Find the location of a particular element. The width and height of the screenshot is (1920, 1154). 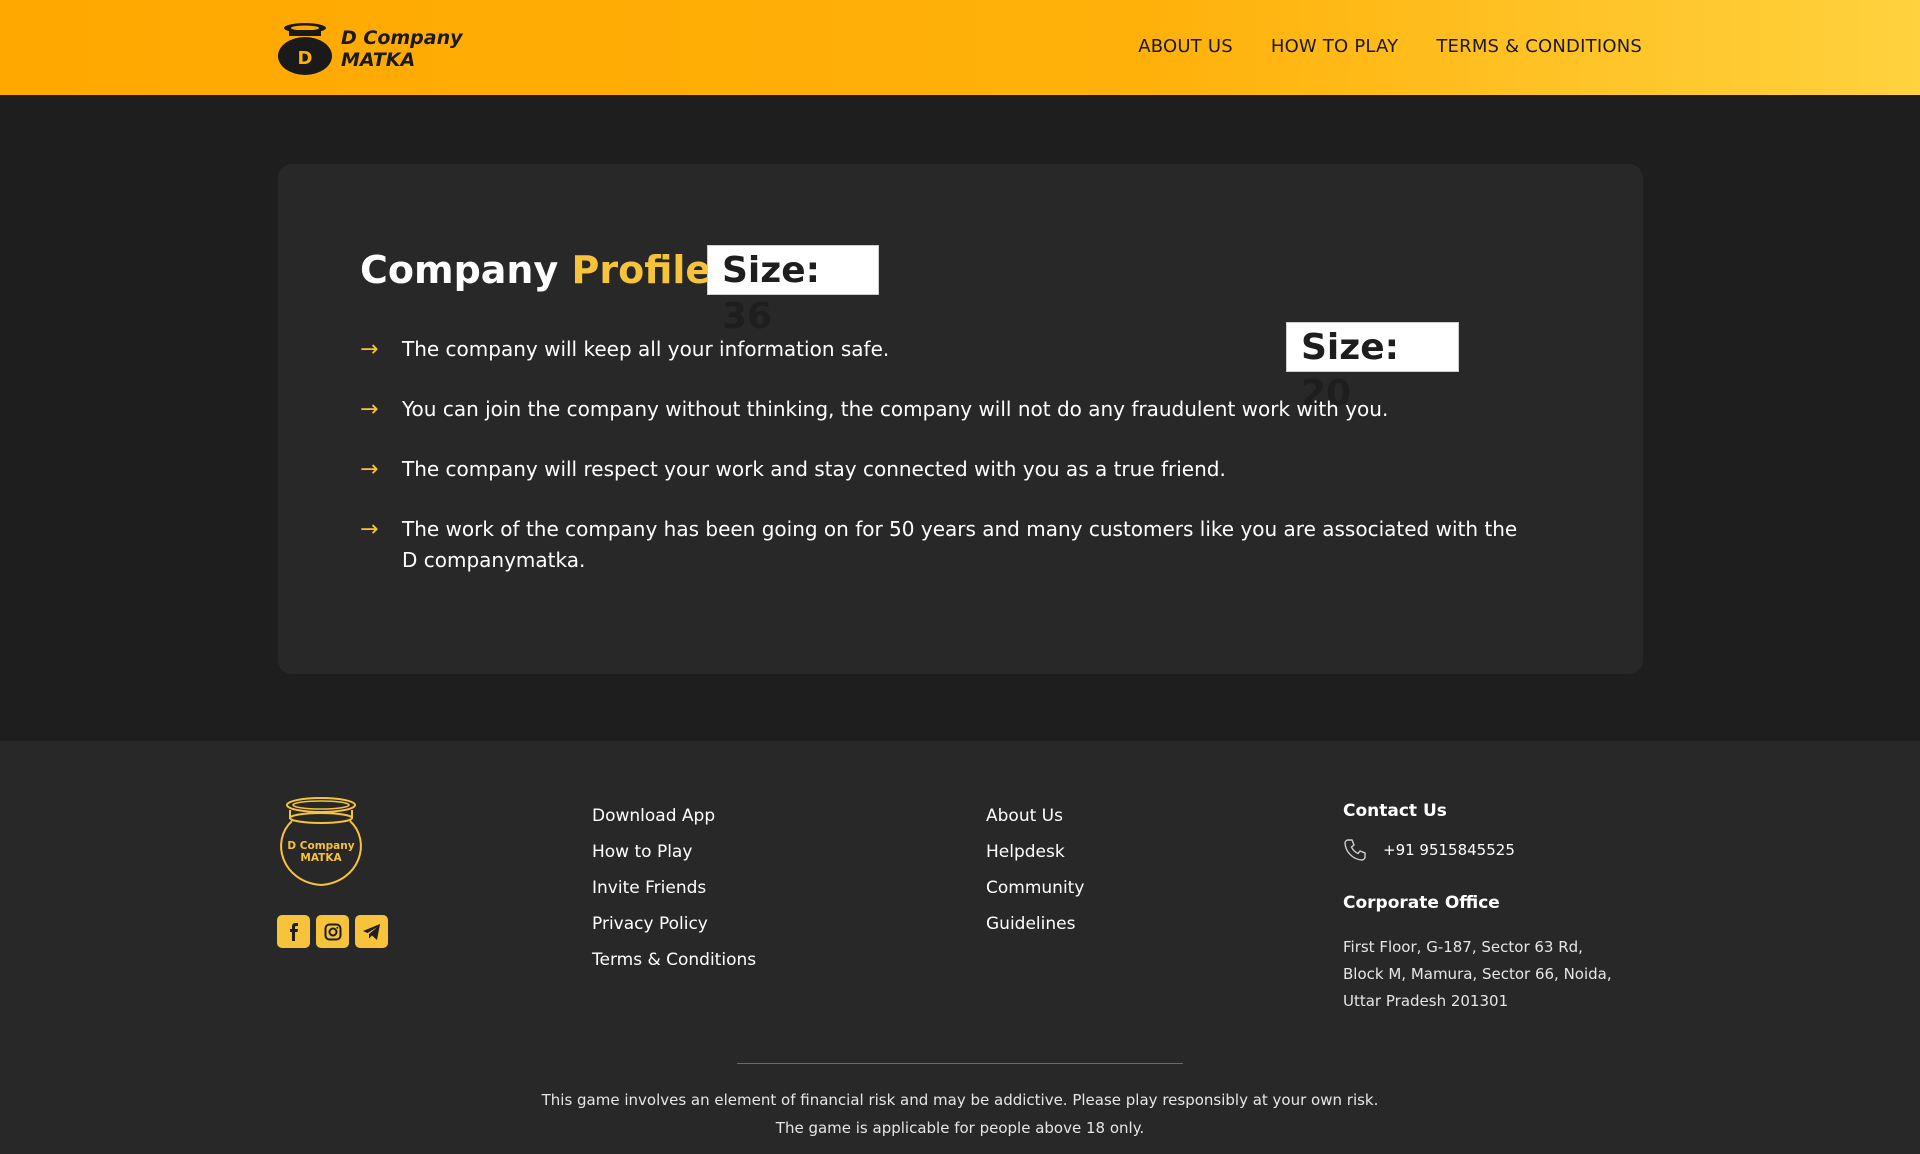

footer-link-community: Community is located at coordinates (1035, 888).